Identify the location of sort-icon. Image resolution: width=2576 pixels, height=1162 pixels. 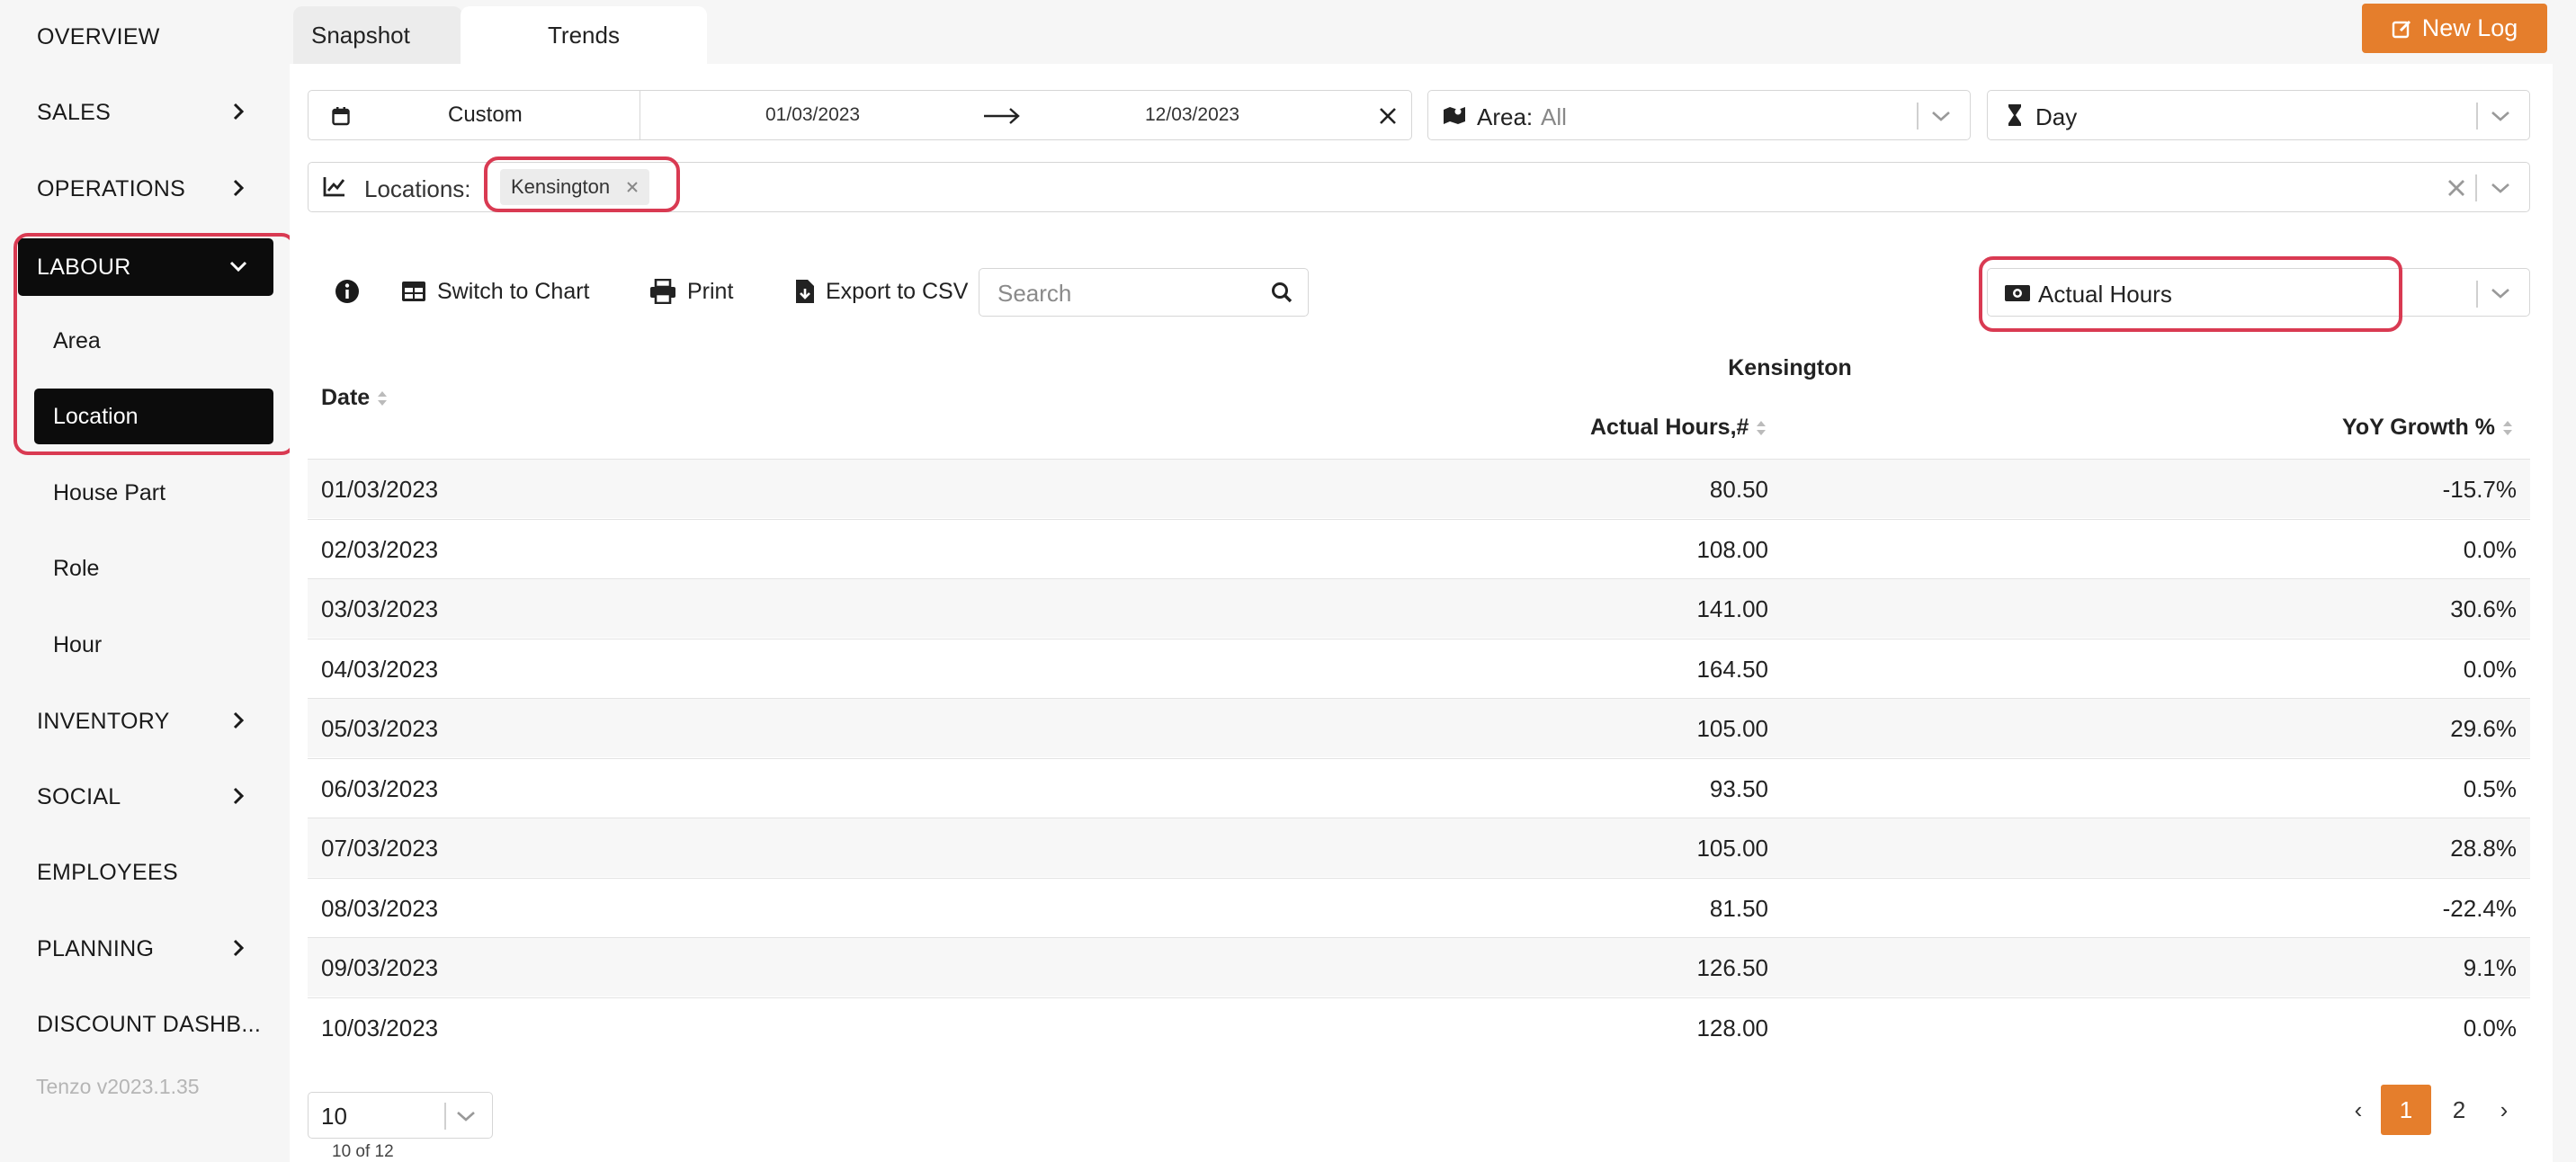
(383, 398).